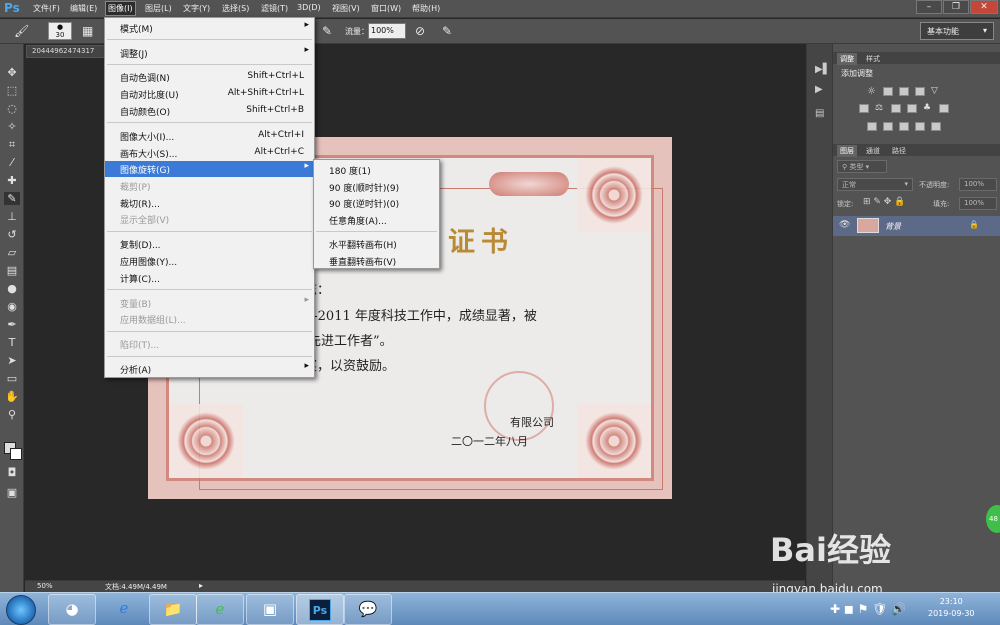  I want to click on properties-panel-icon: ▤, so click(819, 113).